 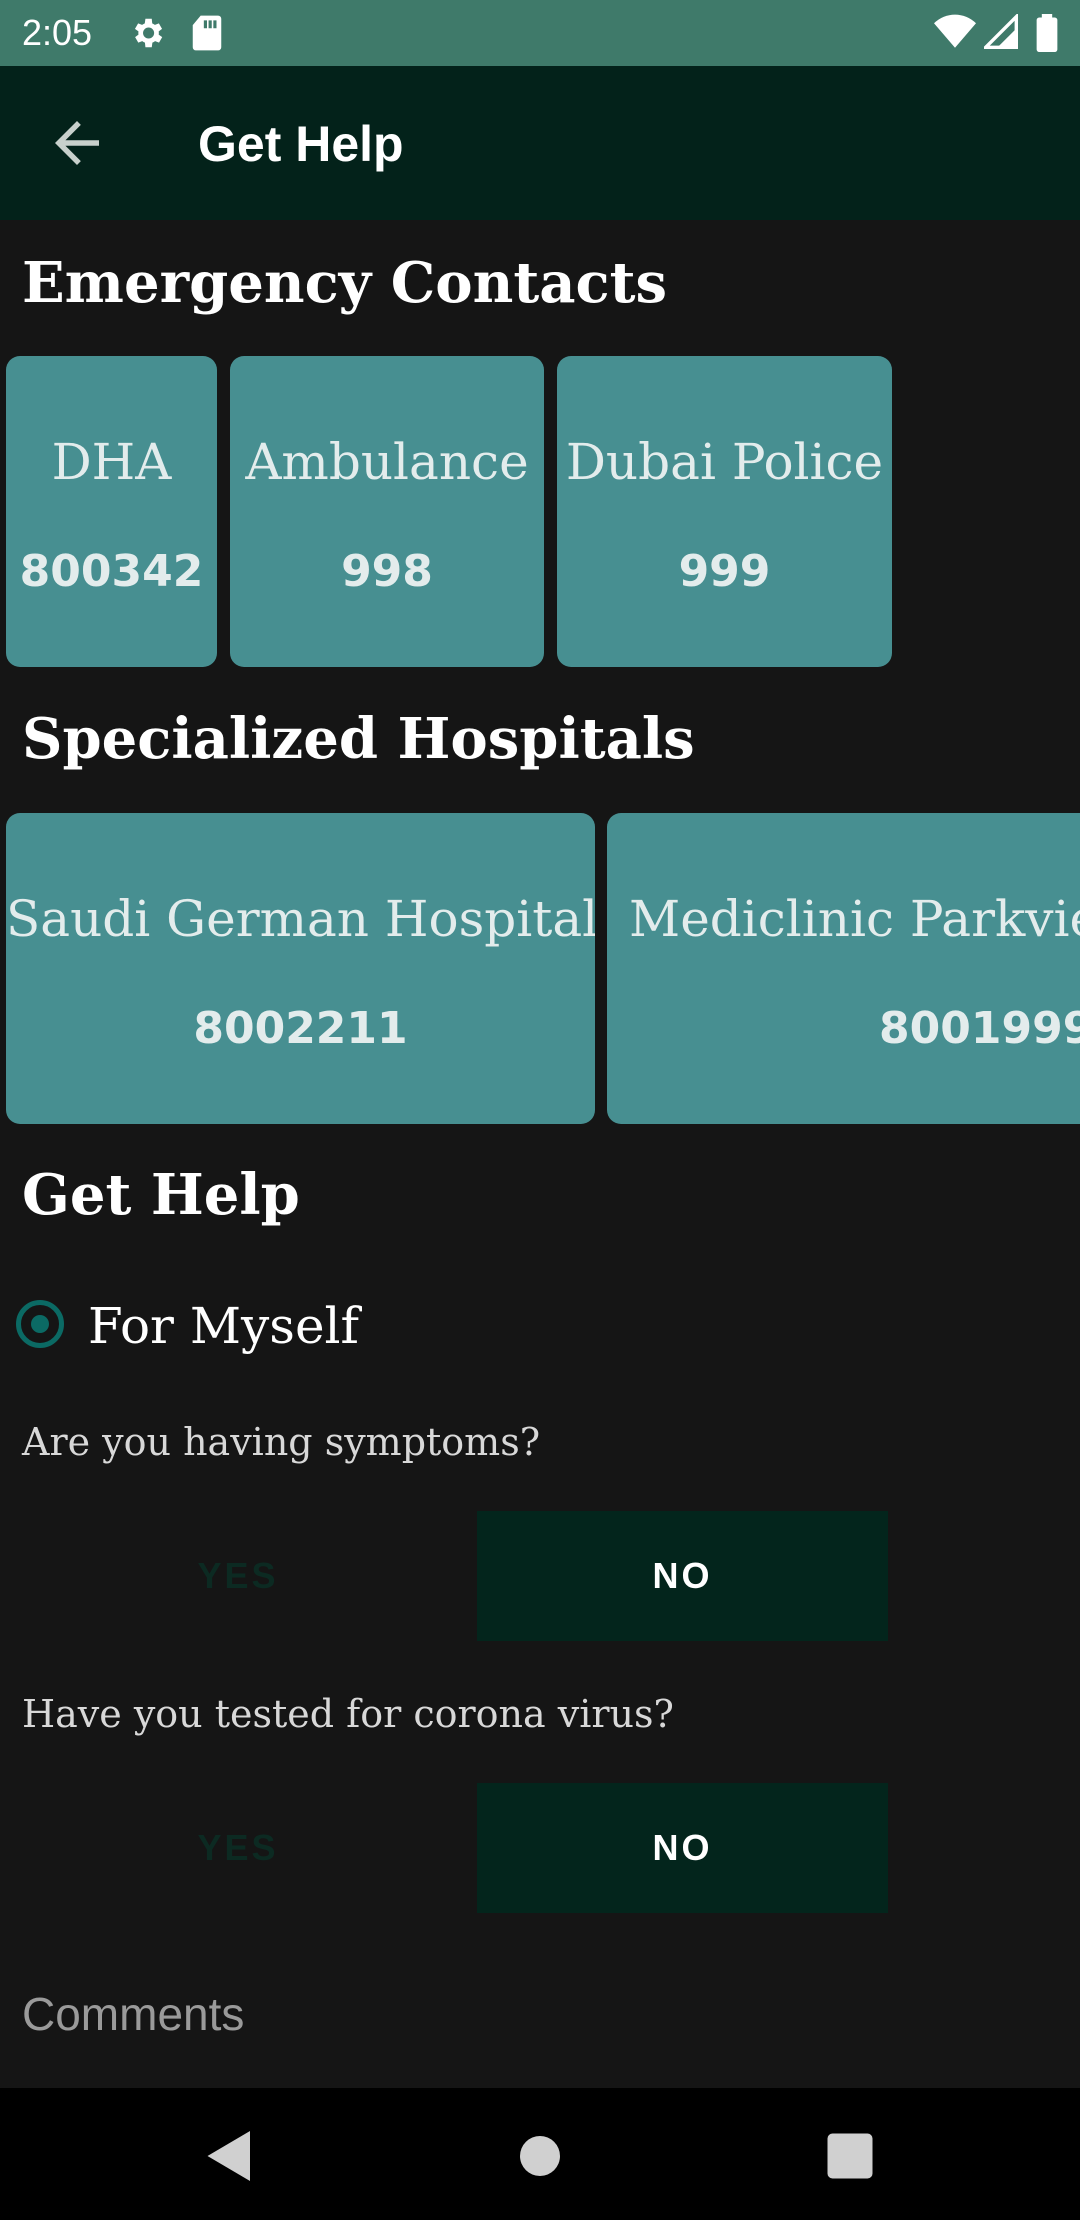 What do you see at coordinates (111, 571) in the screenshot?
I see `contact-number: 800342` at bounding box center [111, 571].